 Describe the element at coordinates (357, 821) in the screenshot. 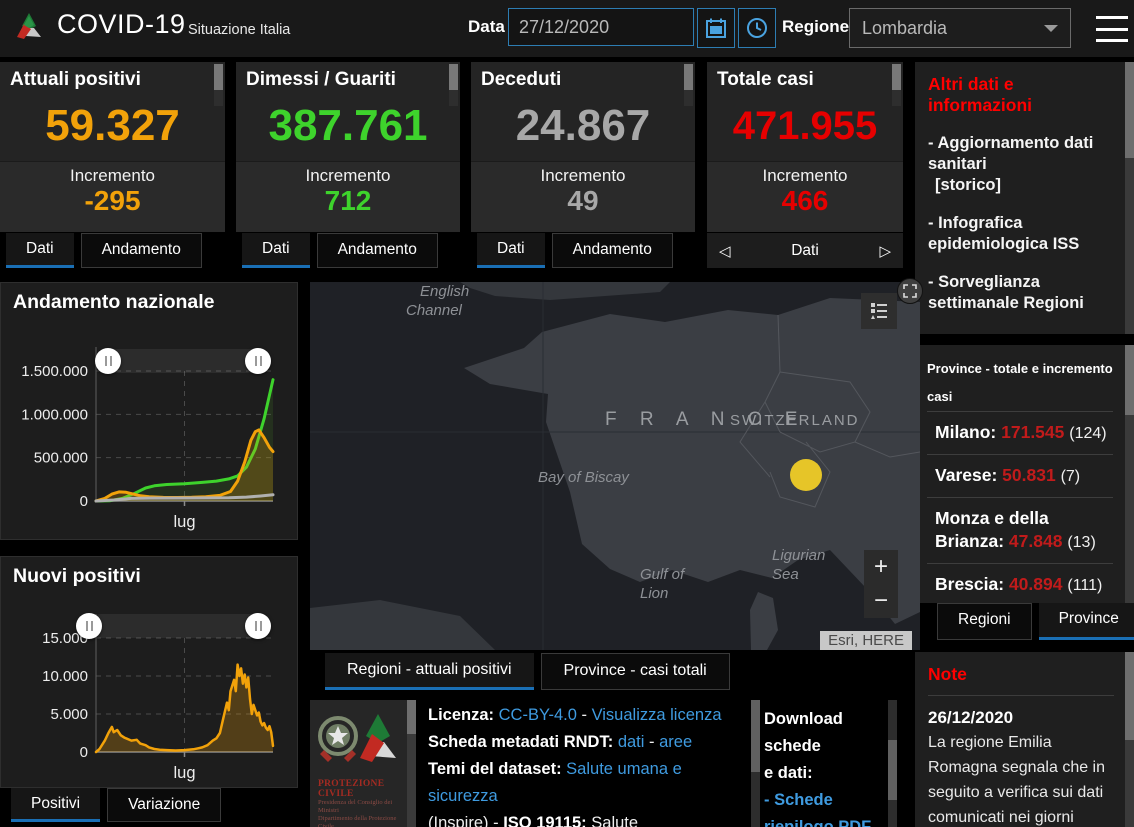

I see `logo-sub-text: Dipartimento della Protezione Civile` at that location.